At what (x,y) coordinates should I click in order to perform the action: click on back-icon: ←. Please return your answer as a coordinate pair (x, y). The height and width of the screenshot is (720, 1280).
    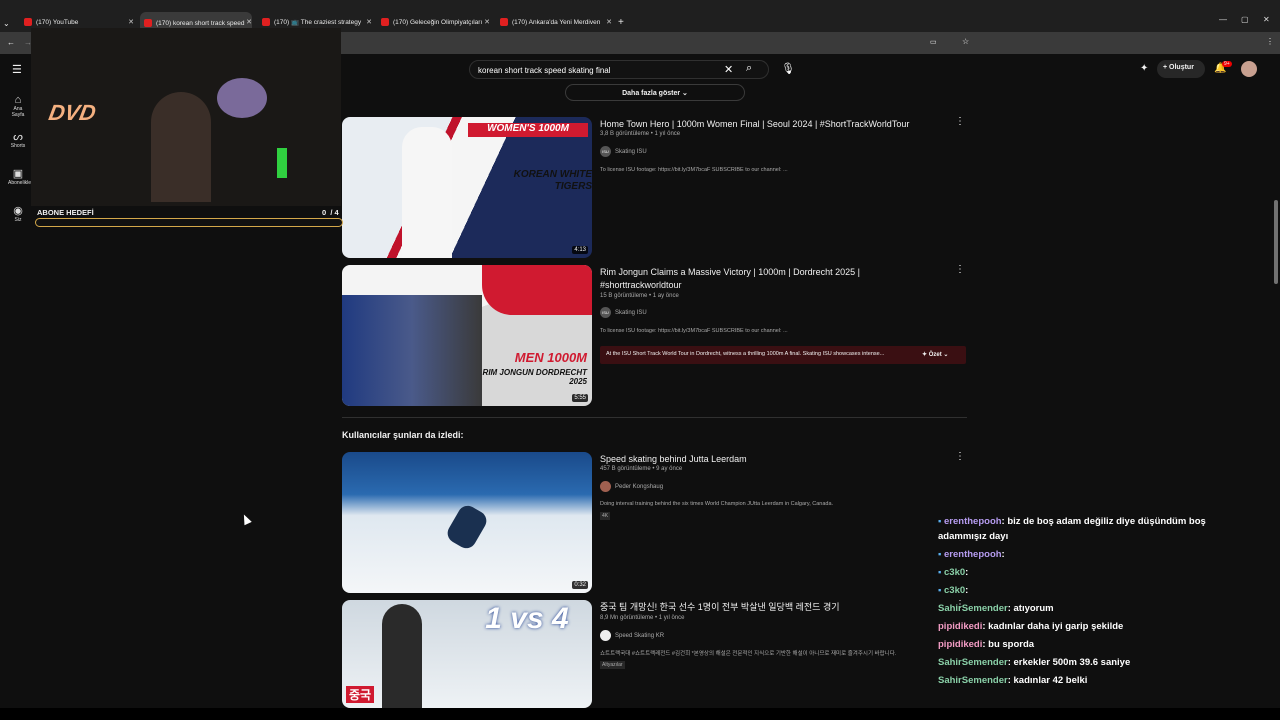
    Looking at the image, I should click on (11, 42).